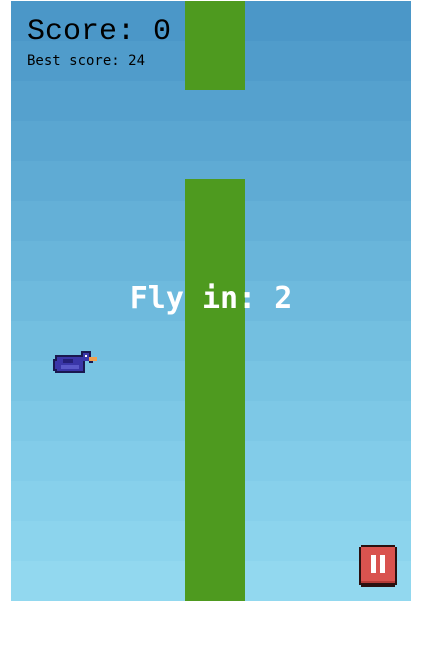  What do you see at coordinates (211, 298) in the screenshot?
I see `countdown-text: Fly in: 2` at bounding box center [211, 298].